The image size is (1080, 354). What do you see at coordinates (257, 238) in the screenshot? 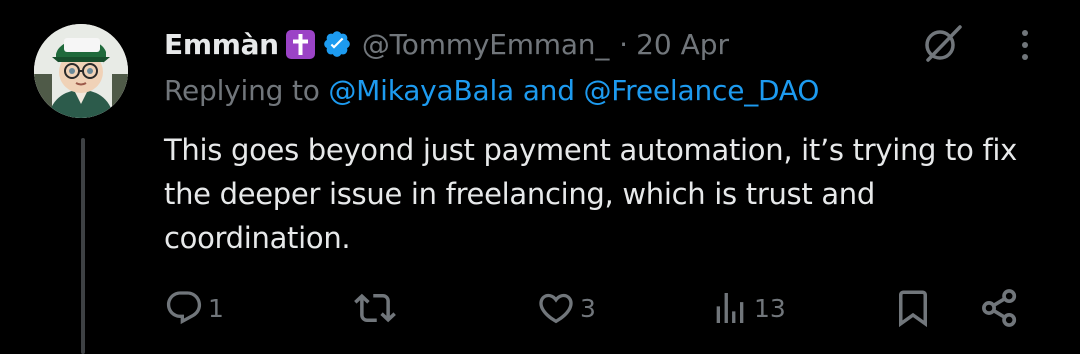
I see `tweet-text-line: coordination.` at bounding box center [257, 238].